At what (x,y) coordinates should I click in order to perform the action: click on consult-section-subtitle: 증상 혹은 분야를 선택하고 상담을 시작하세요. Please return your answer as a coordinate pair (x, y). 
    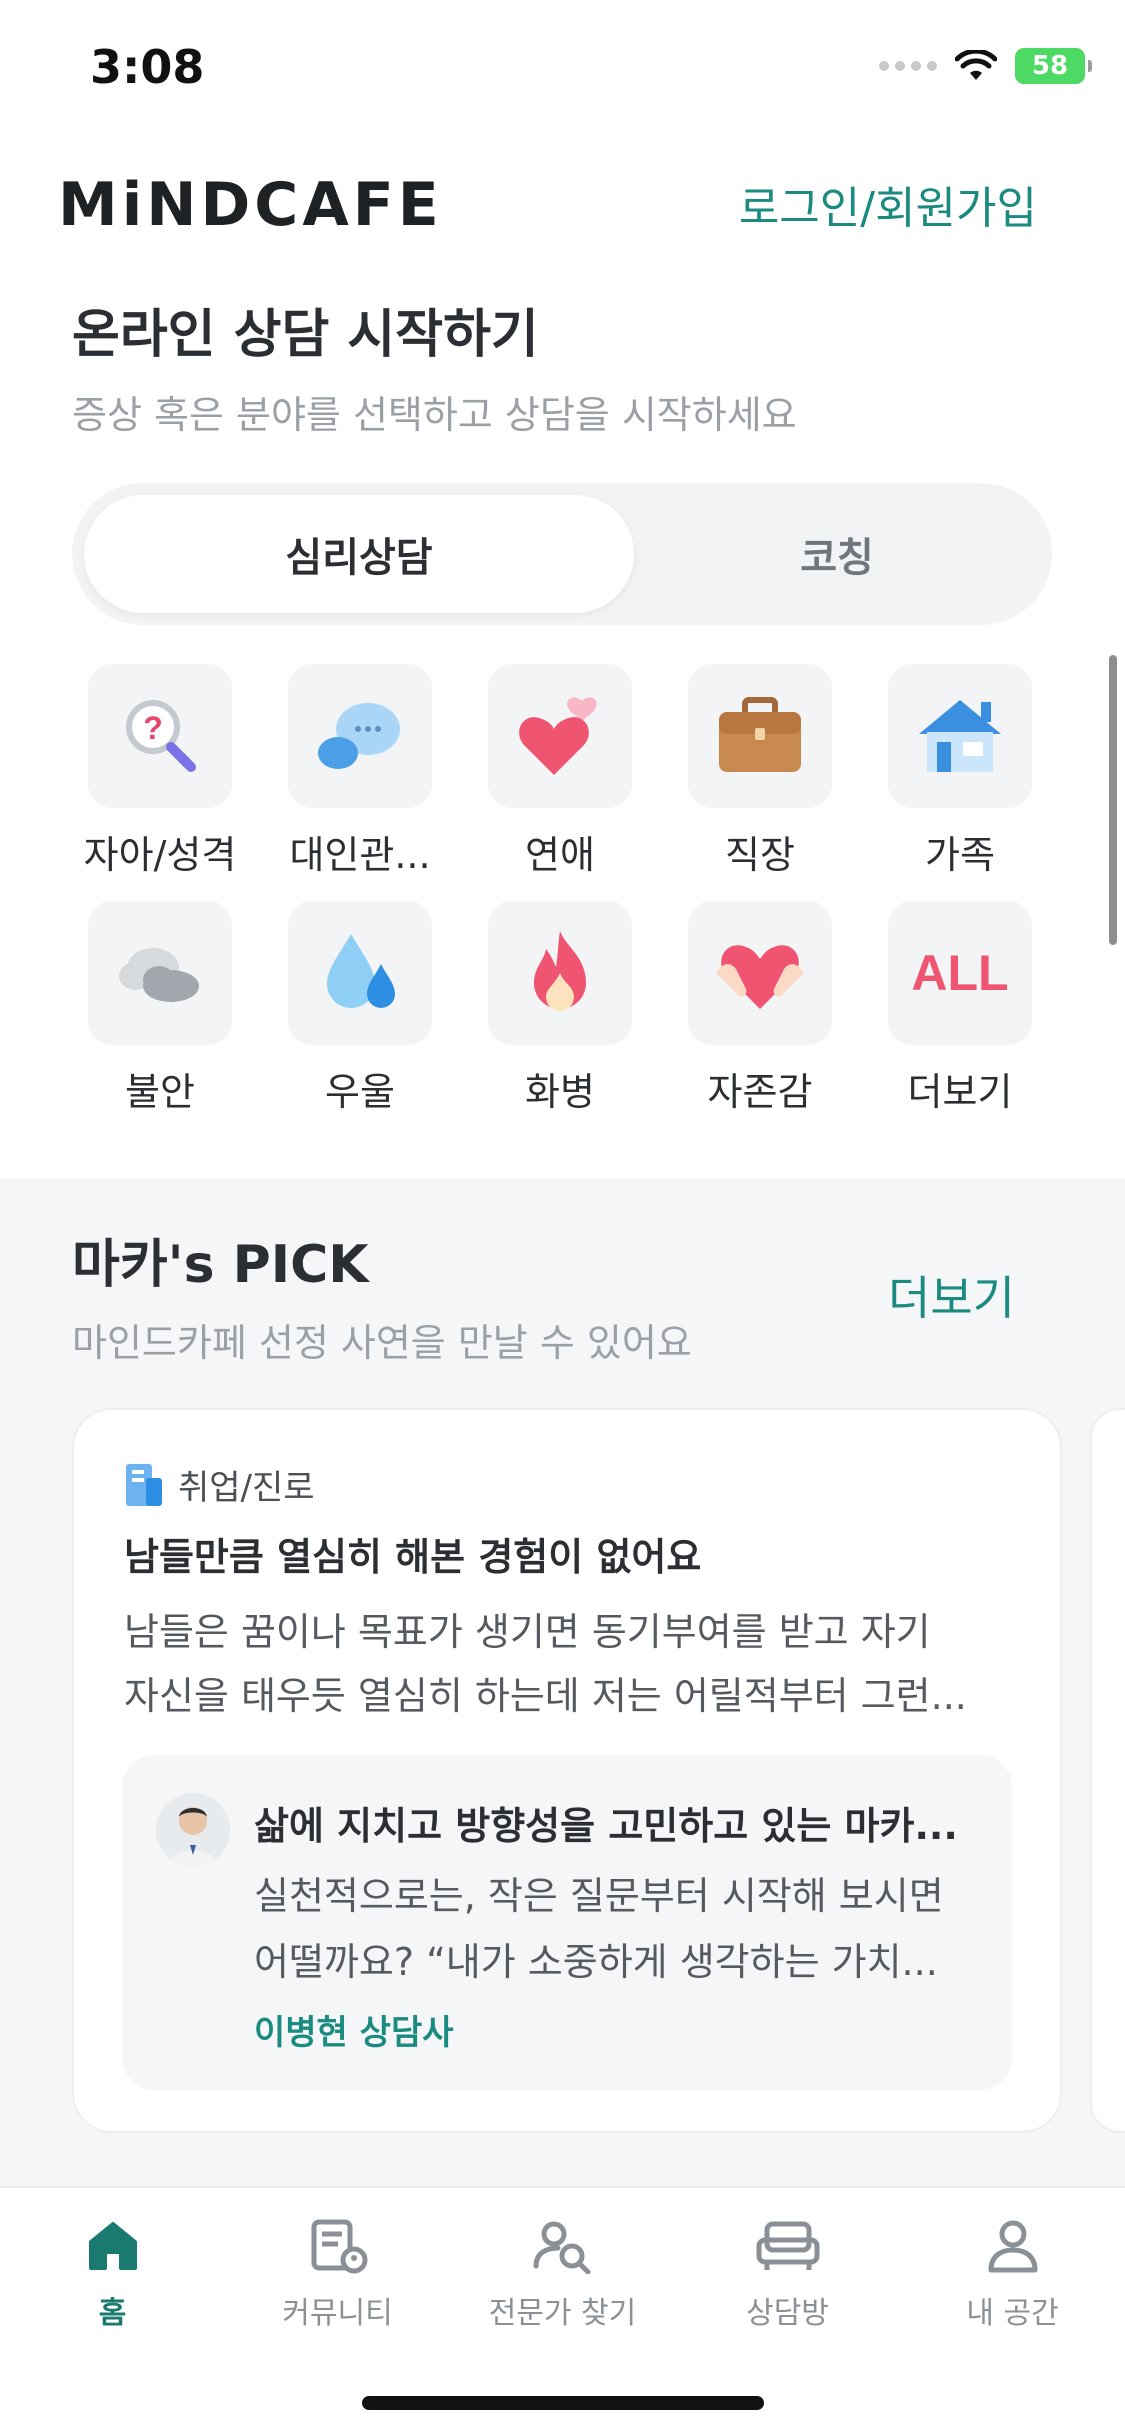
    Looking at the image, I should click on (434, 415).